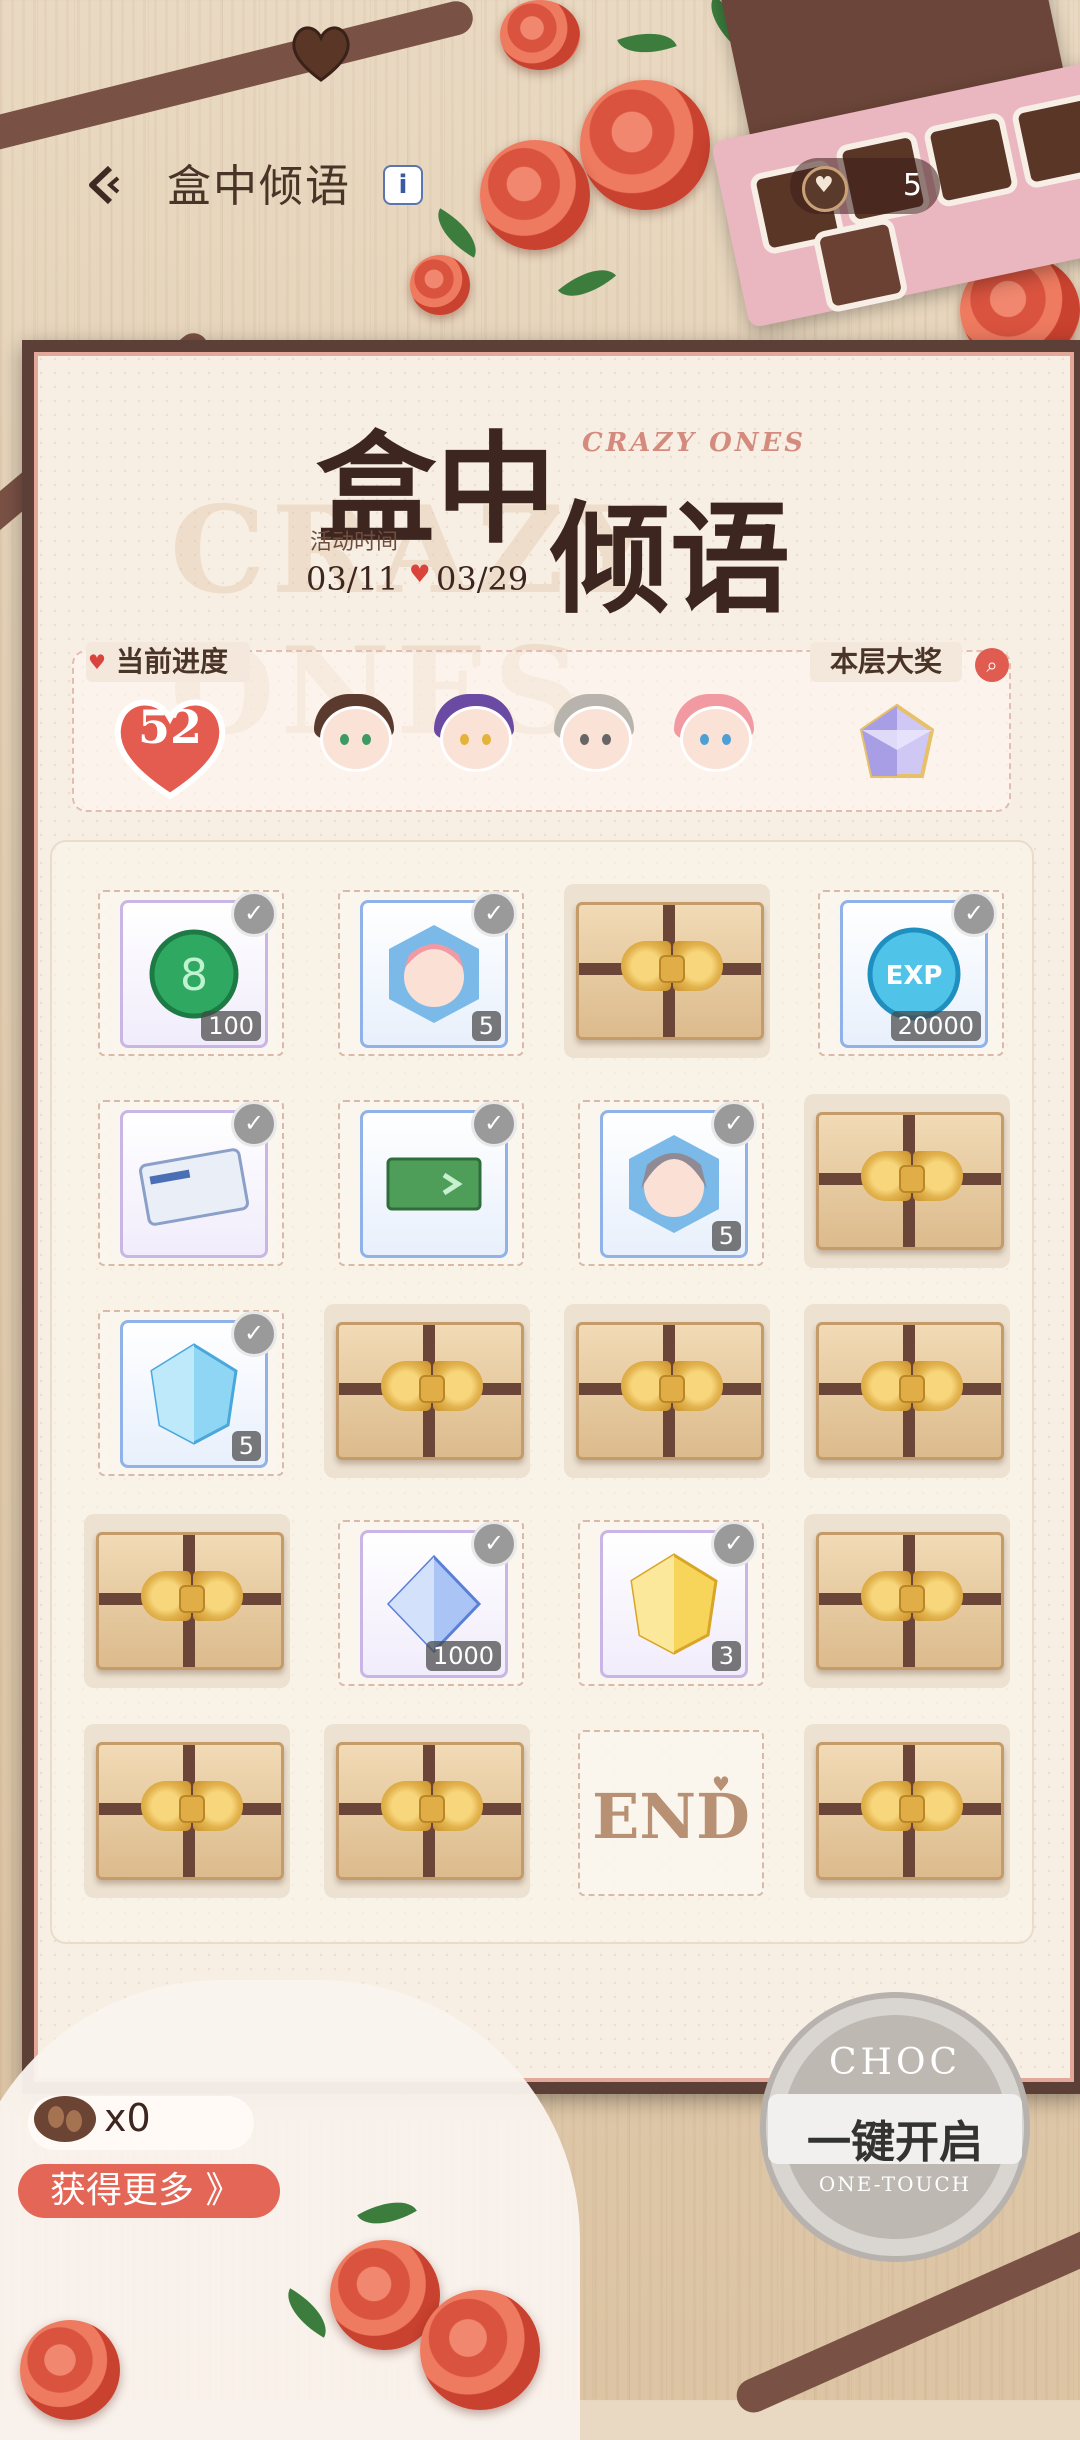 The width and height of the screenshot is (1080, 2440). Describe the element at coordinates (992, 665) in the screenshot. I see `search-icon: ⌕` at that location.